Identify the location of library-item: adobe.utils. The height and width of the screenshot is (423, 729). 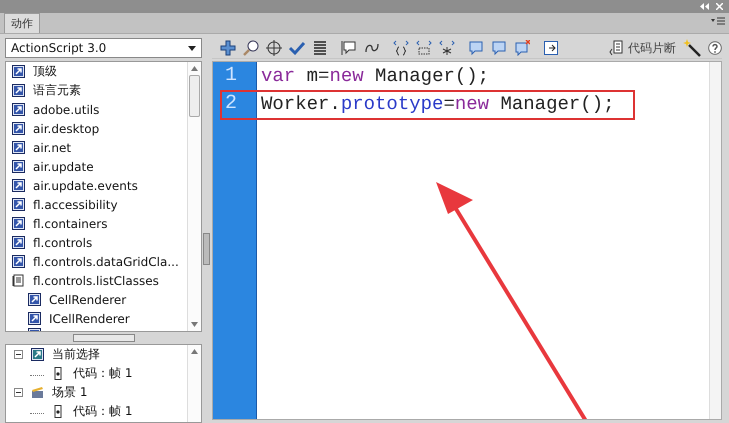
(66, 109).